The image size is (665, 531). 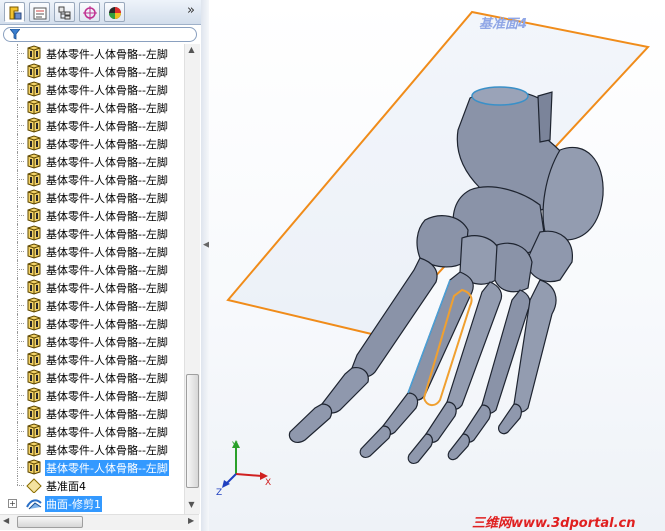 What do you see at coordinates (243, 468) in the screenshot?
I see `coordinate-triad: Y X Z` at bounding box center [243, 468].